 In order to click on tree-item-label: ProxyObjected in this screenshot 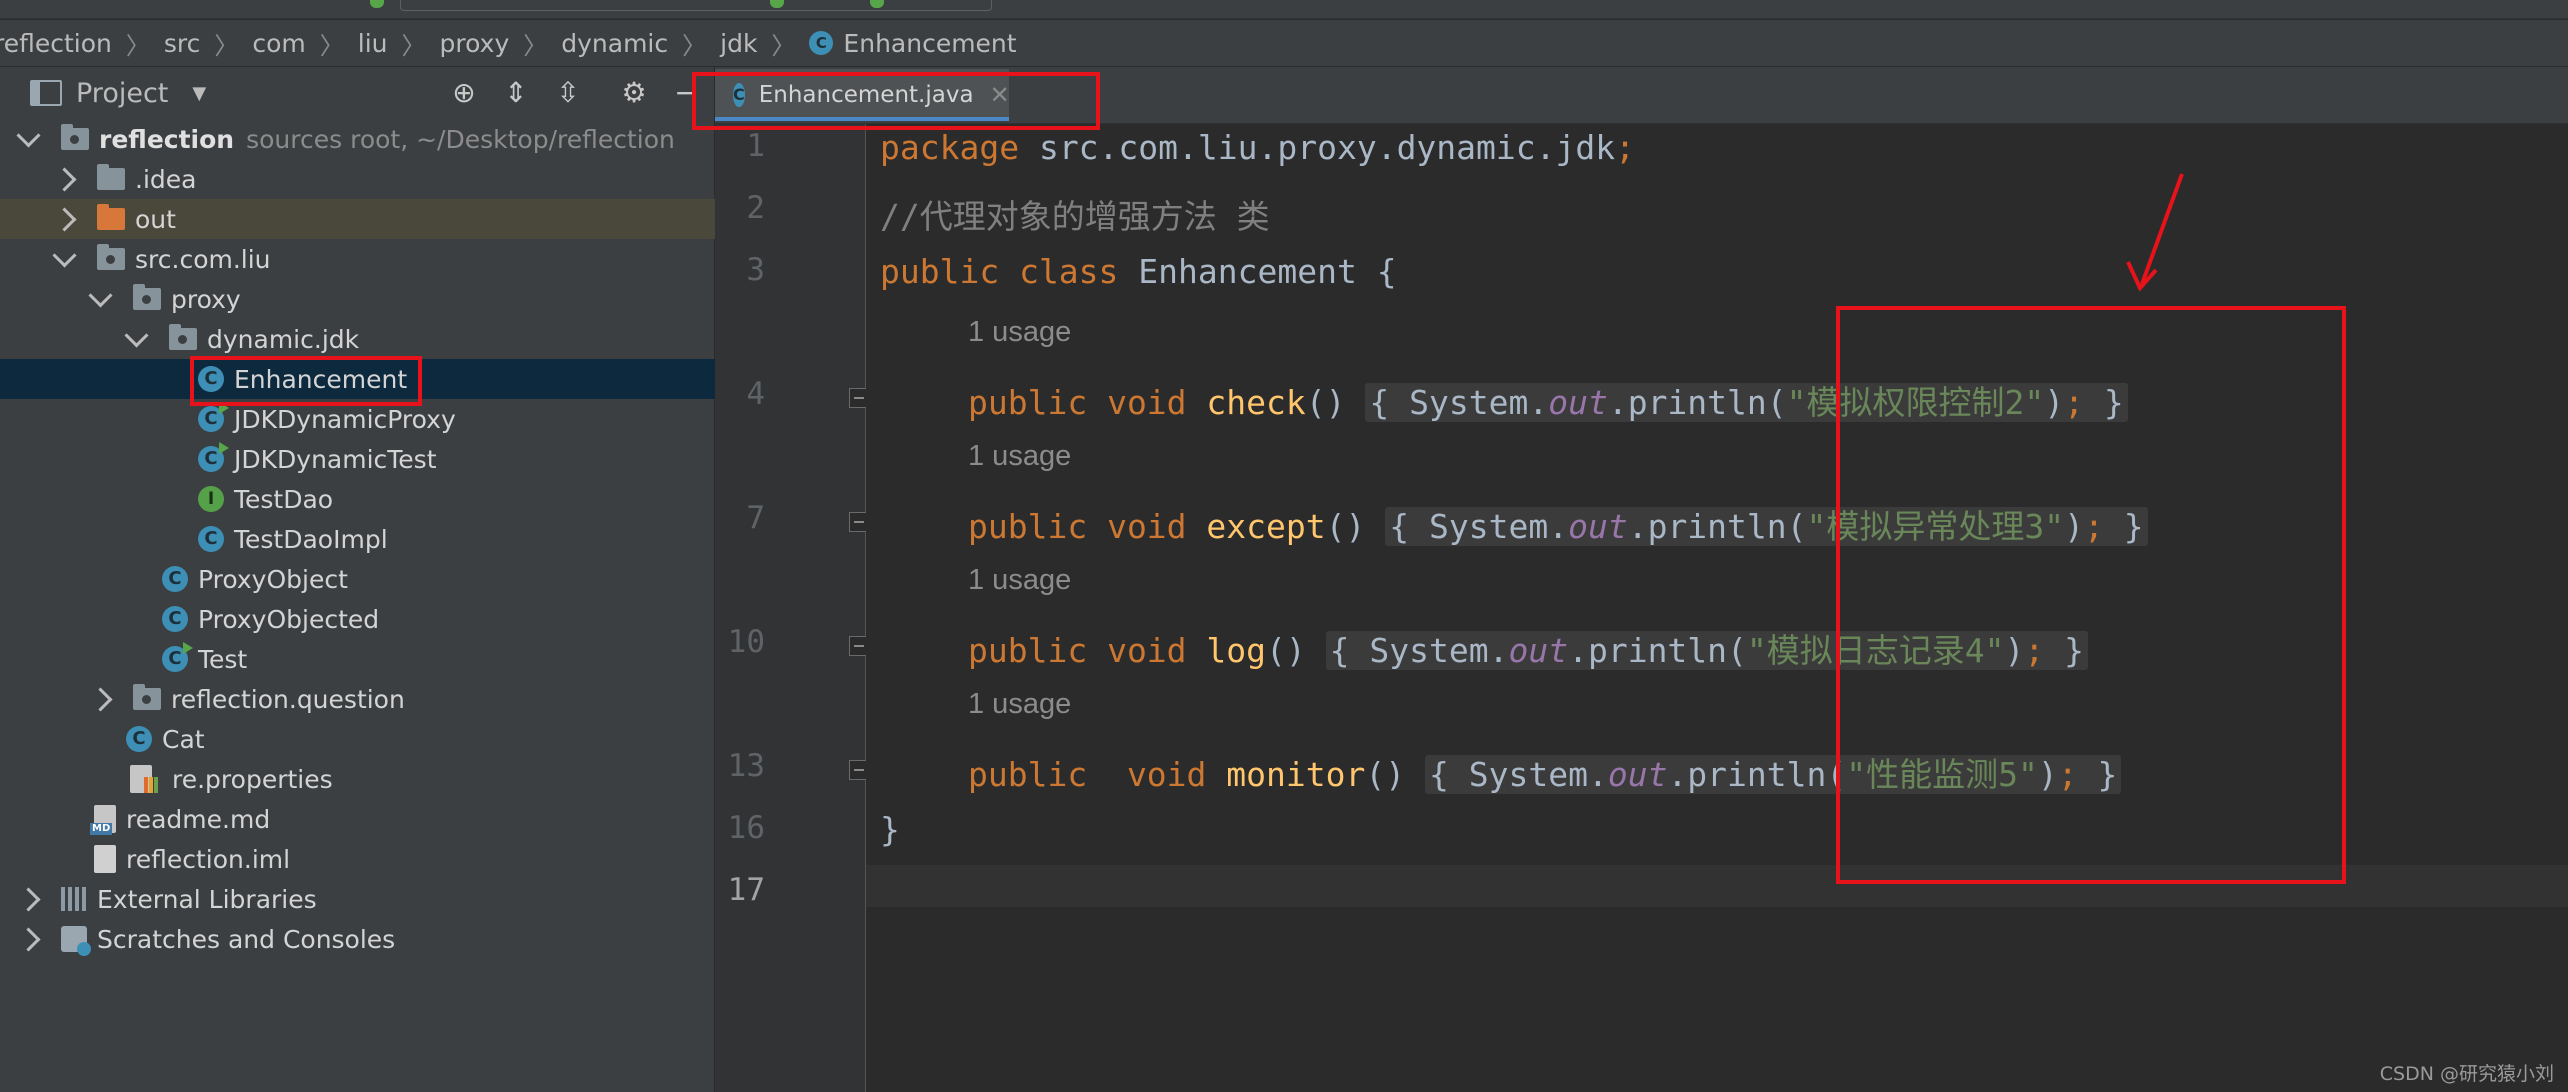, I will do `click(289, 619)`.